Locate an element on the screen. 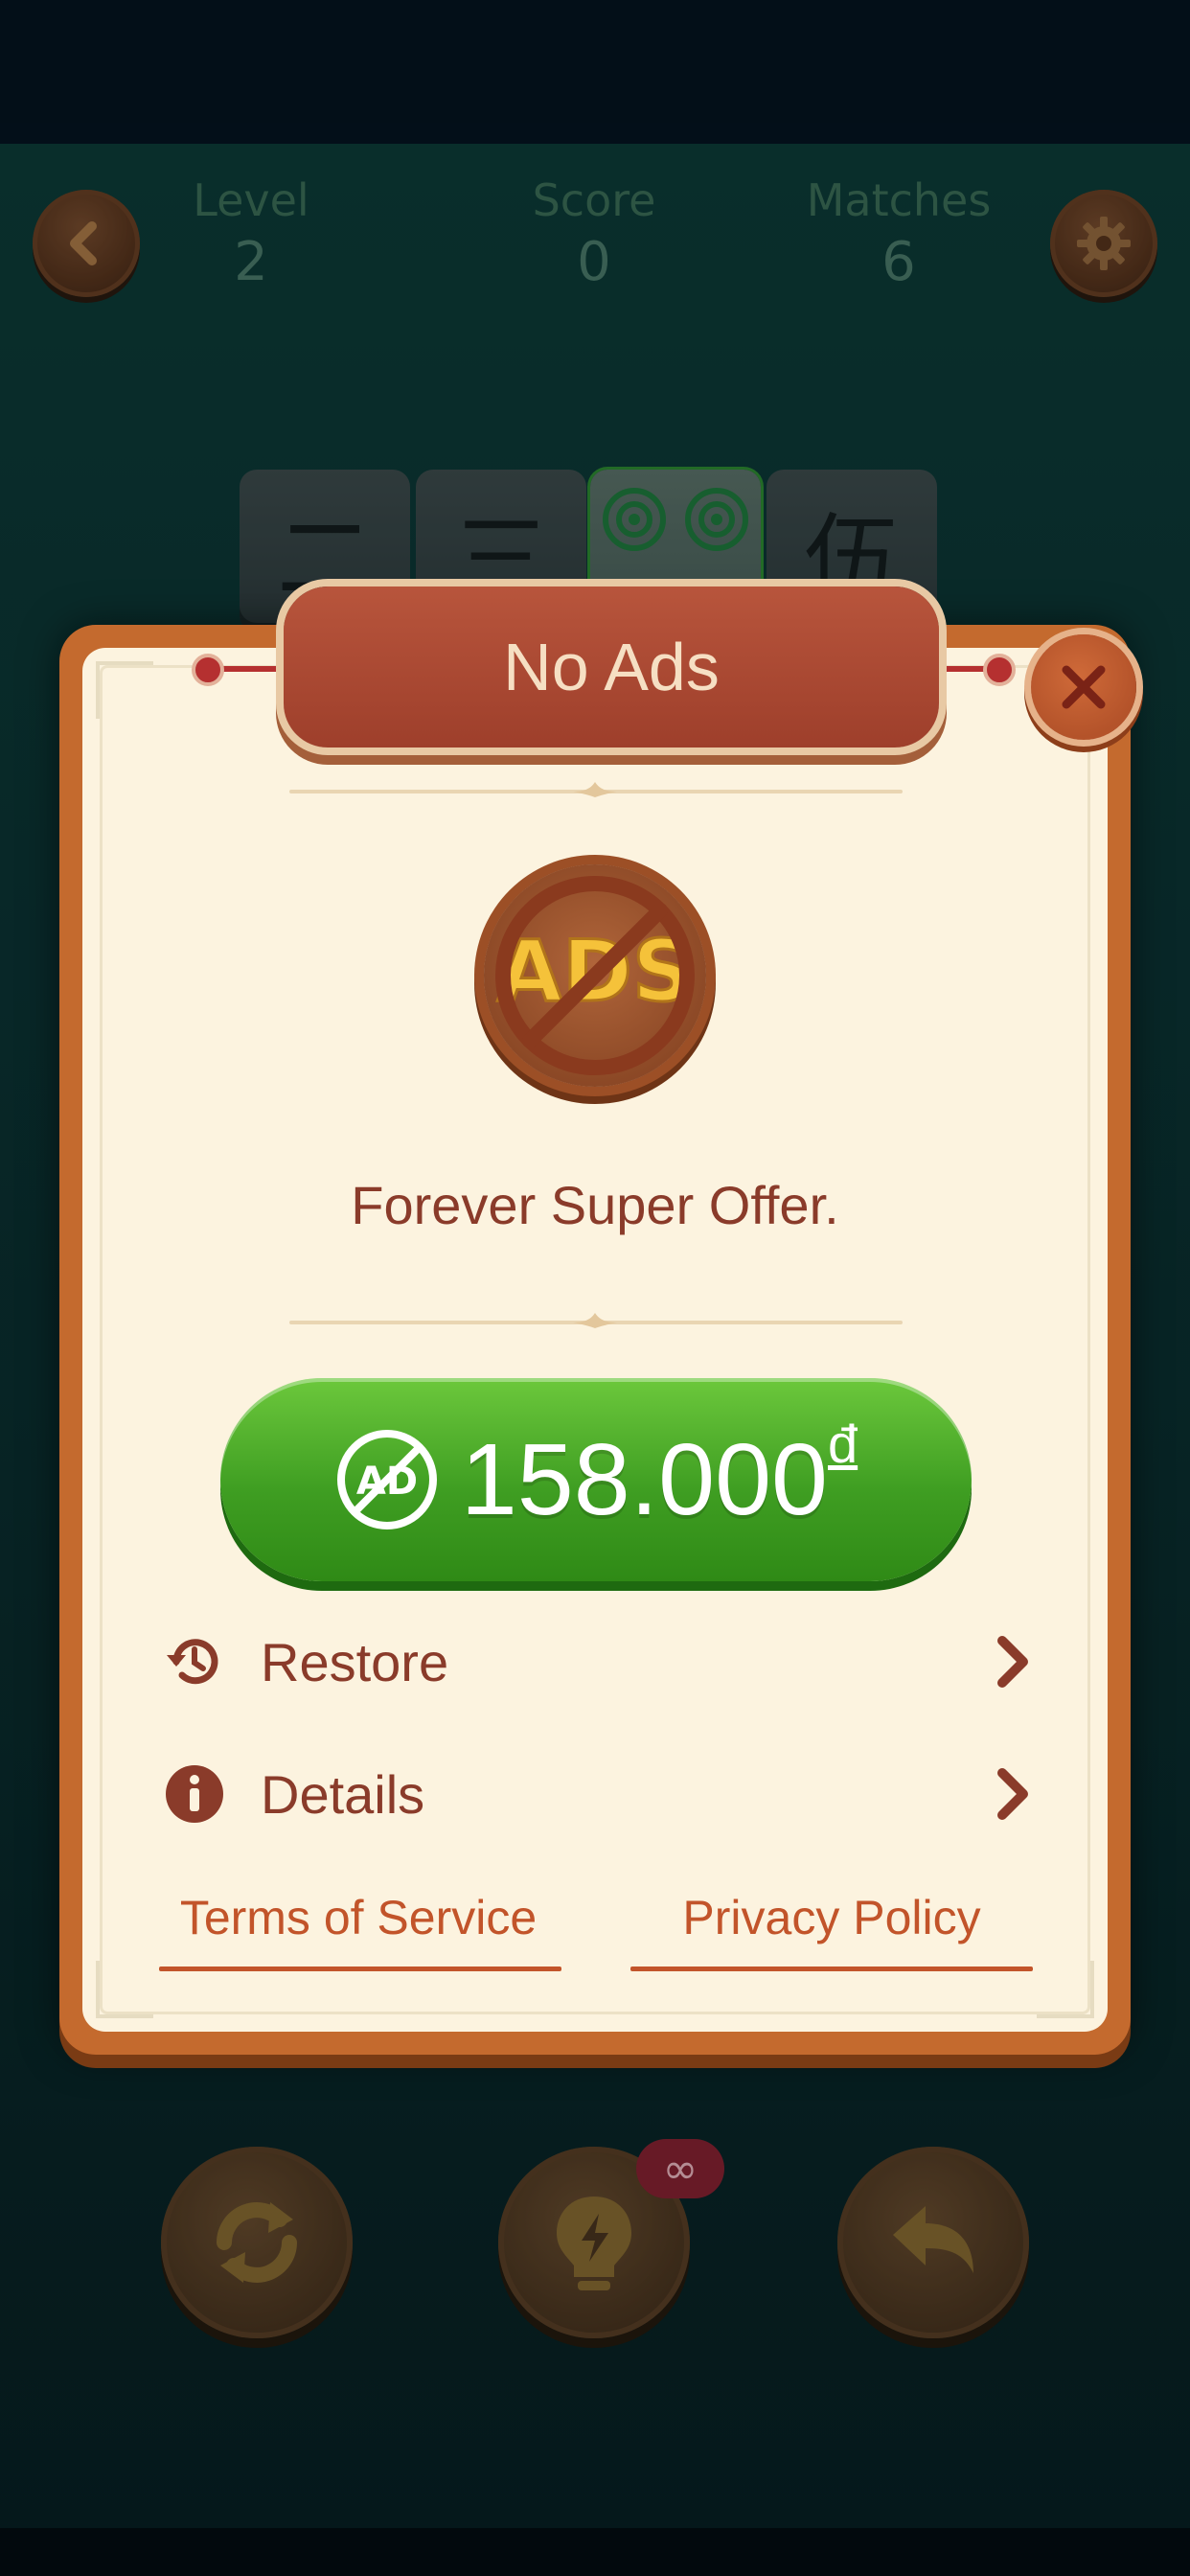  rope-knot-right is located at coordinates (1000, 670).